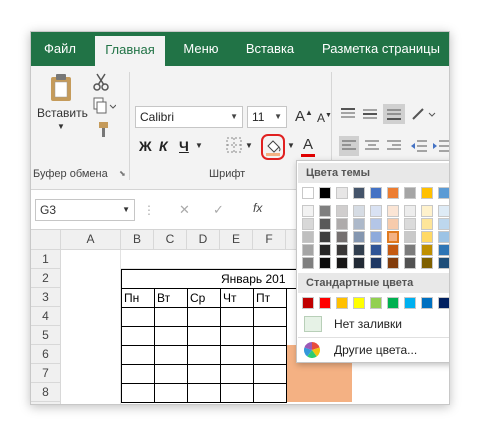 Image resolution: width=481 pixels, height=432 pixels. I want to click on decrease-indent-button, so click(419, 146).